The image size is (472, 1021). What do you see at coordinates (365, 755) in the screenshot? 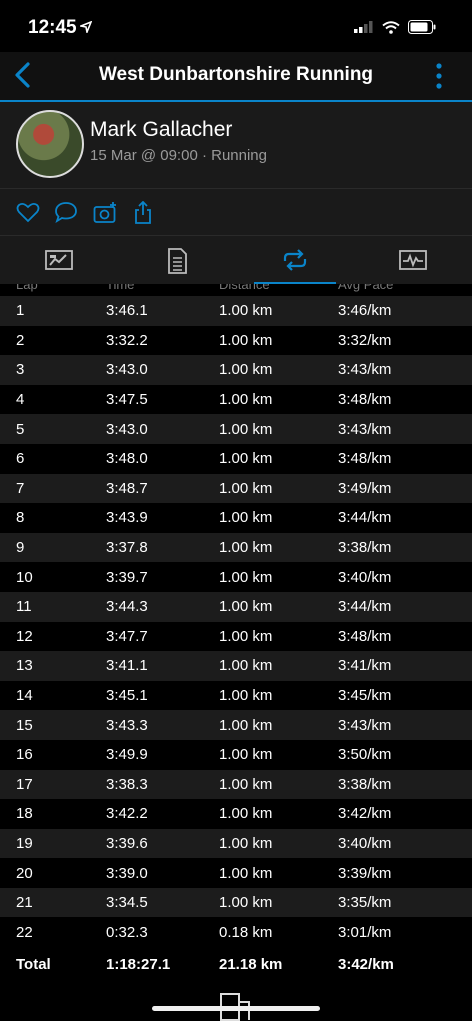
I see `lap-pace: 3:50/km` at bounding box center [365, 755].